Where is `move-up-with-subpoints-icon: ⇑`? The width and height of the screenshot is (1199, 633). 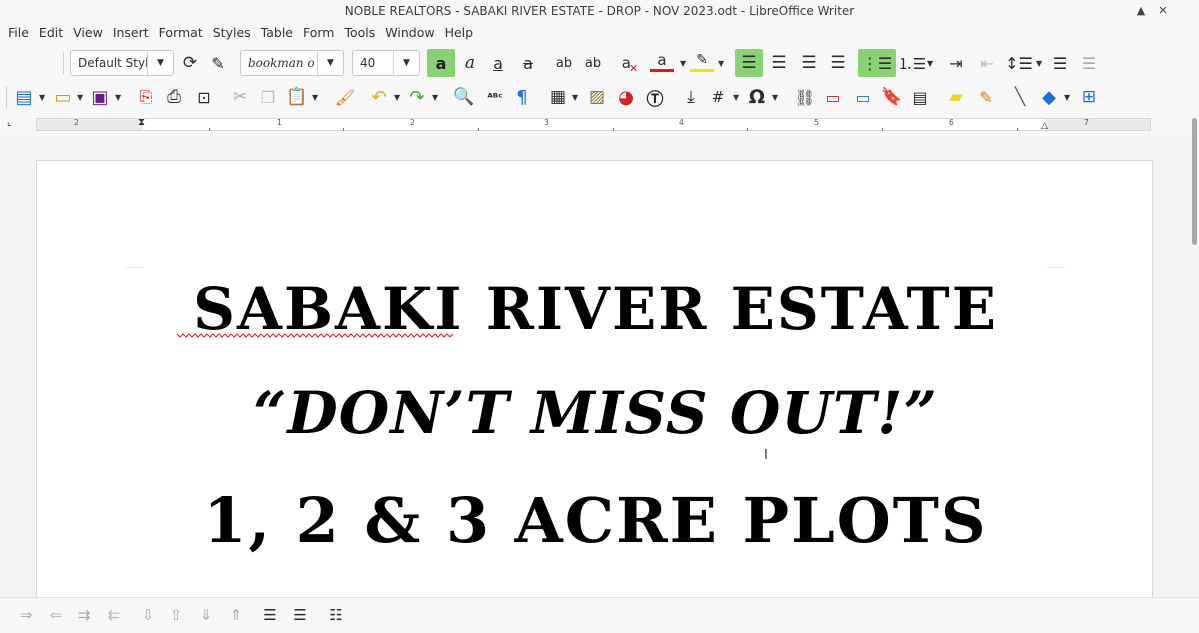
move-up-with-subpoints-icon: ⇑ is located at coordinates (236, 615).